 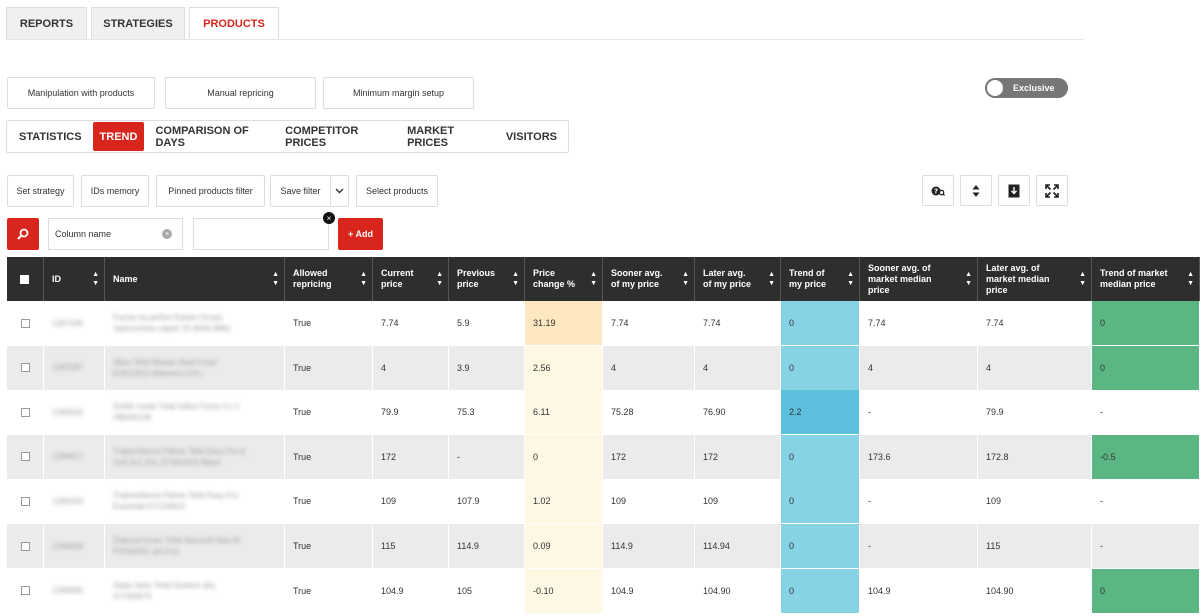 What do you see at coordinates (118, 136) in the screenshot?
I see `tab-trend: TREND` at bounding box center [118, 136].